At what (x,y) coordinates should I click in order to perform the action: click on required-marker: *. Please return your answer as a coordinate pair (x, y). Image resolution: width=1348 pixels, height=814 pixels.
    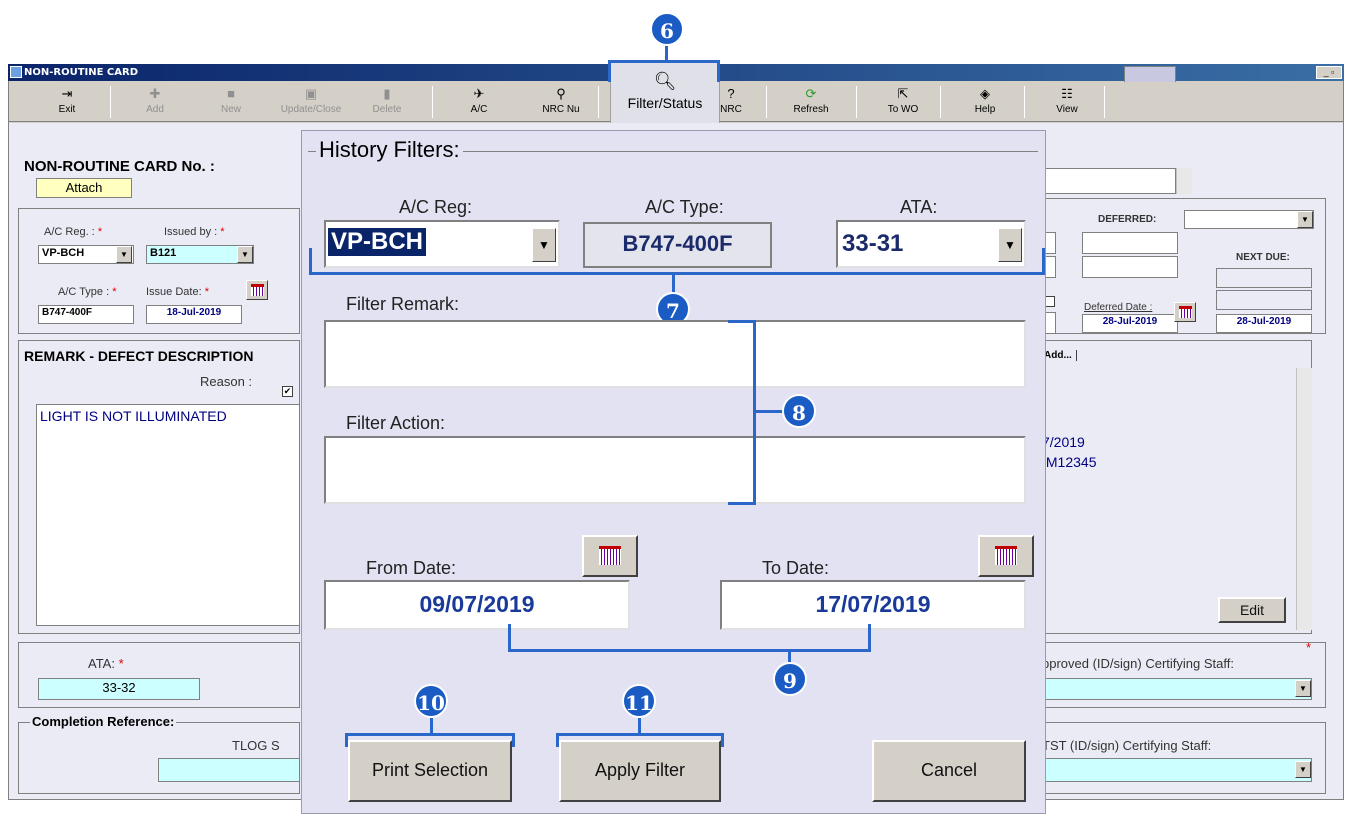
    Looking at the image, I should click on (1309, 647).